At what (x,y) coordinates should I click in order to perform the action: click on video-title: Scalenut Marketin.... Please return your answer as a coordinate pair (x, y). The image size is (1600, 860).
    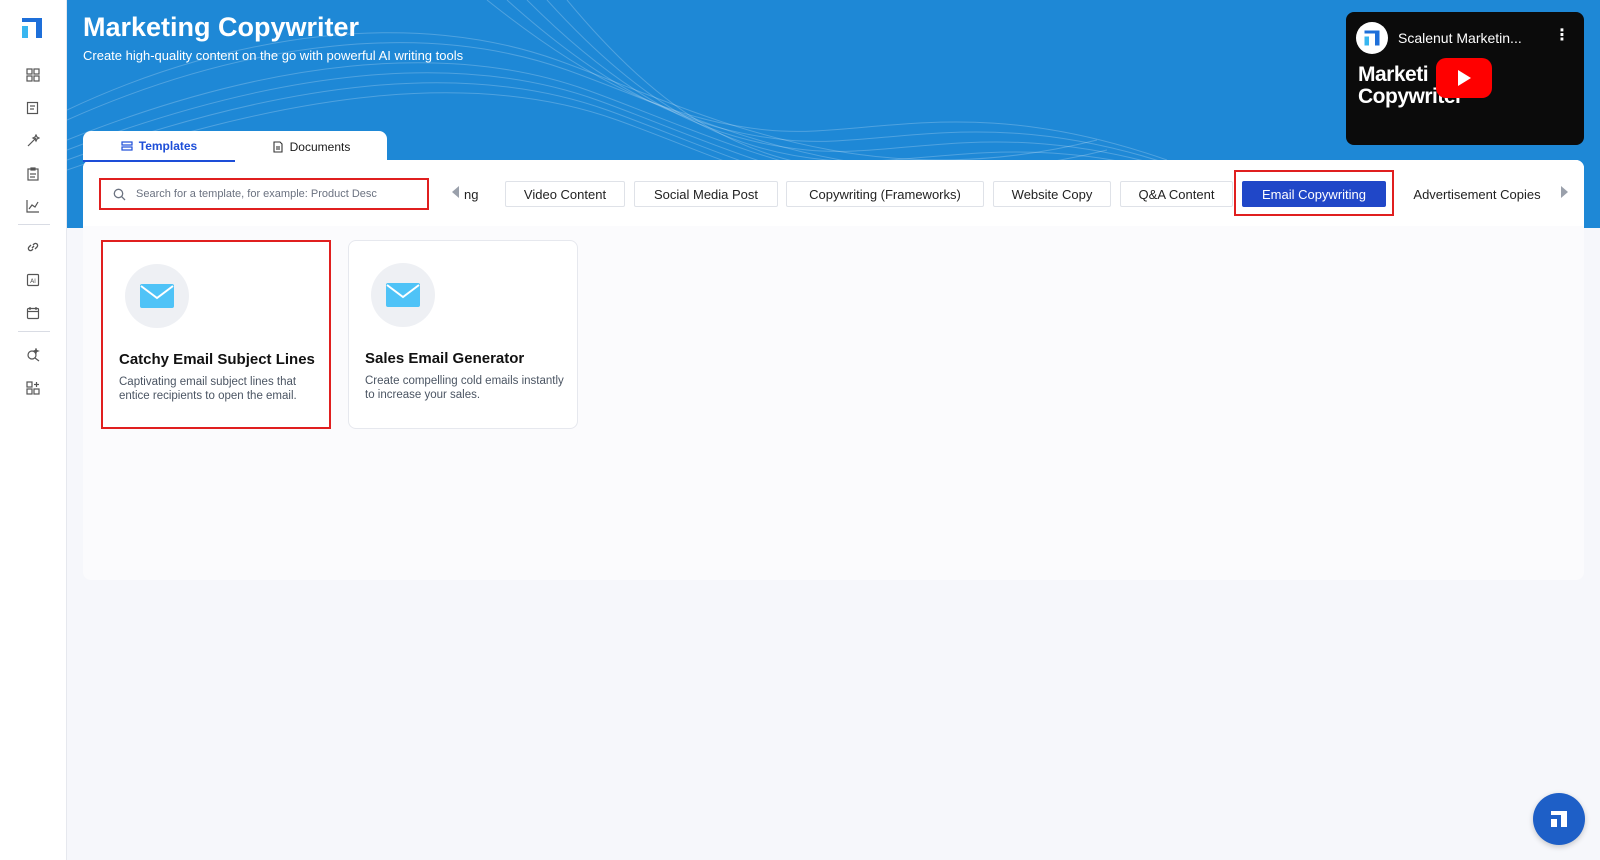
    Looking at the image, I should click on (1460, 38).